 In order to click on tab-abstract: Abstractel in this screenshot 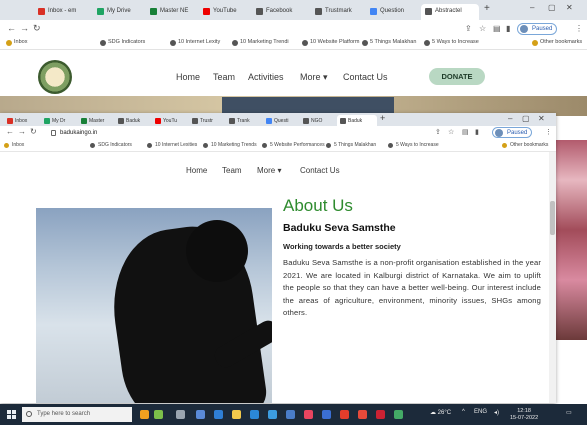, I will do `click(450, 12)`.